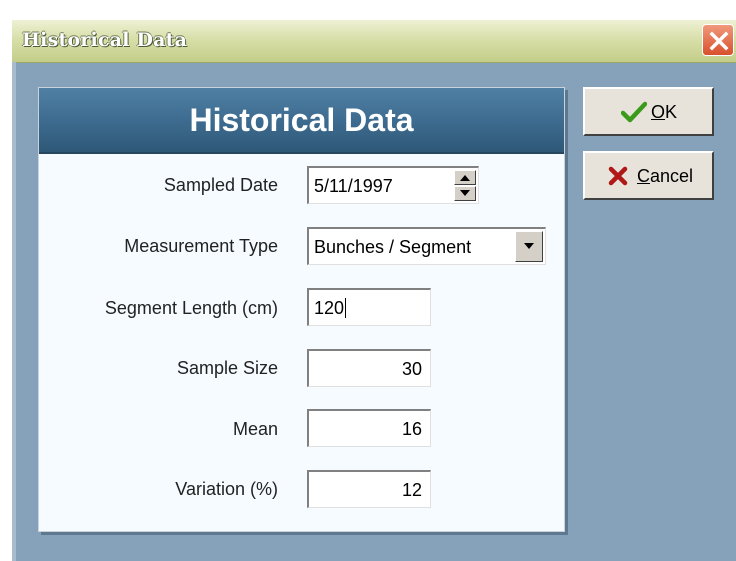  Describe the element at coordinates (227, 368) in the screenshot. I see `sample-size-label: Sample Size` at that location.